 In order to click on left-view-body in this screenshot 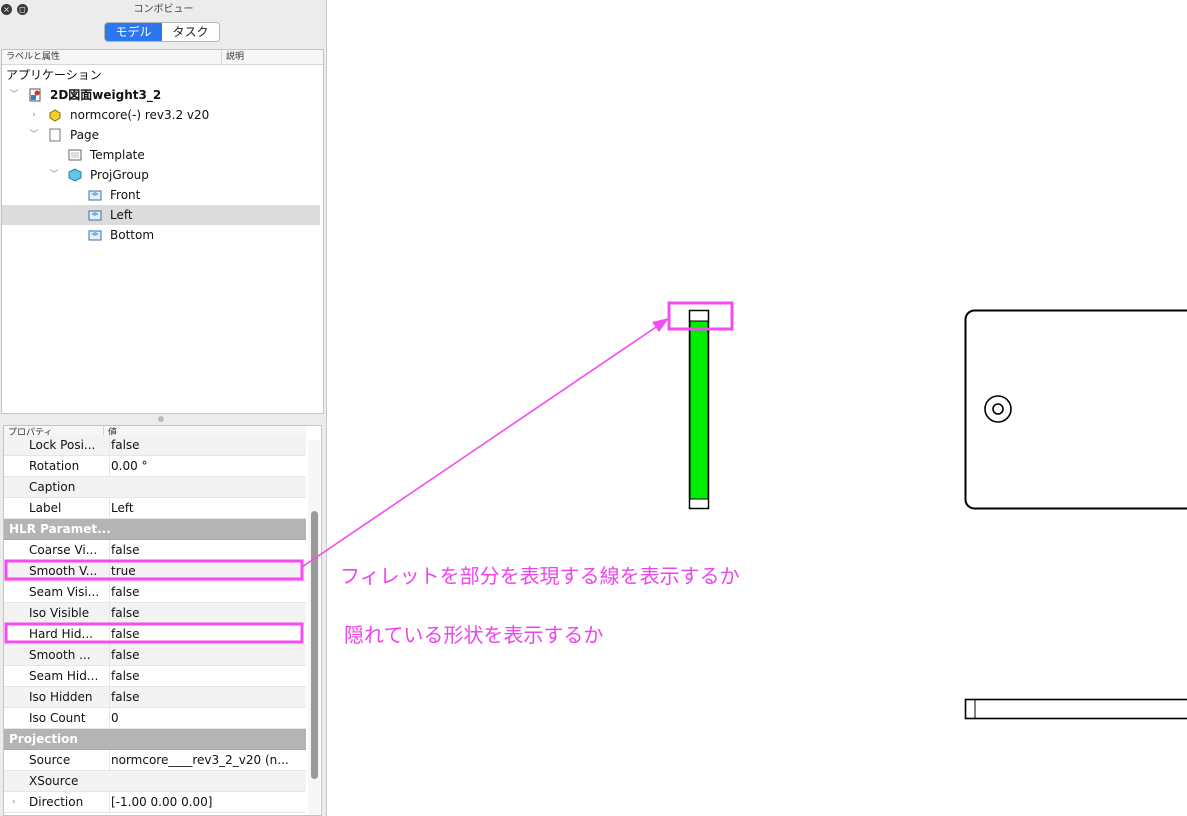, I will do `click(699, 410)`.